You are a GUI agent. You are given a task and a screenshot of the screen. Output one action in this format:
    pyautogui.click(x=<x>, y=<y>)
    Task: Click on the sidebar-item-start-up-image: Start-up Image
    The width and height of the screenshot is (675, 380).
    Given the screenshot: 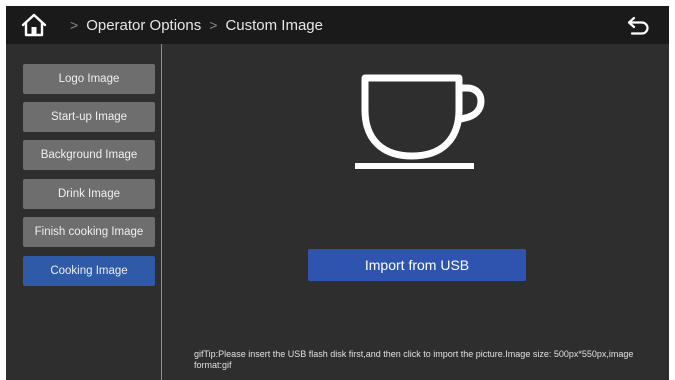 What is the action you would take?
    pyautogui.click(x=89, y=117)
    